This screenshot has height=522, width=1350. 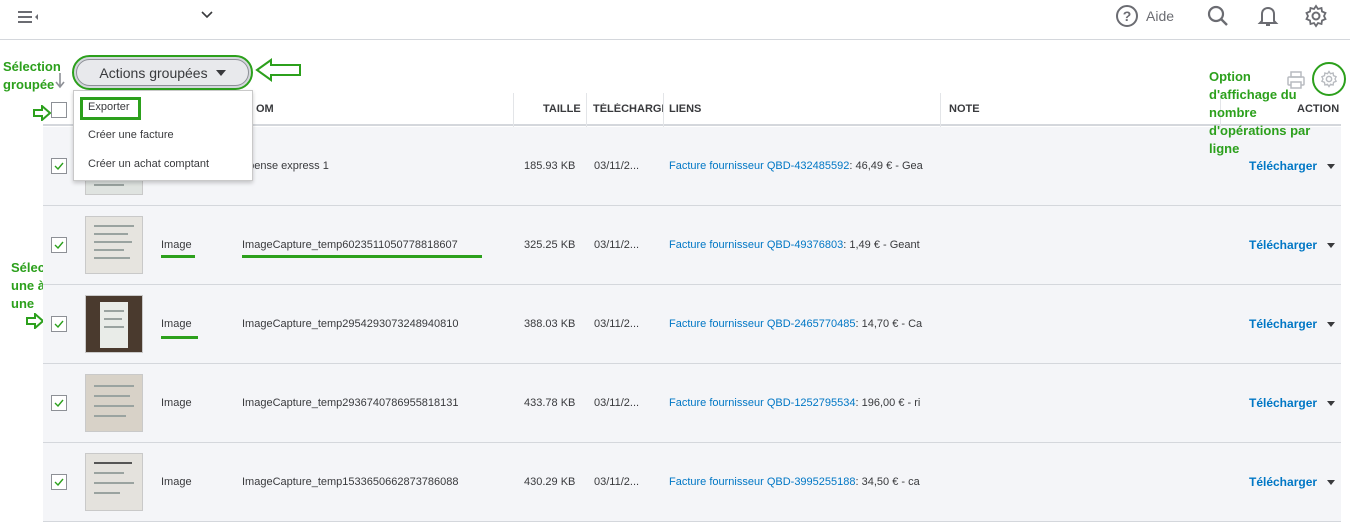 What do you see at coordinates (131, 135) in the screenshot?
I see `menu-item-create-invoice: Créer une facture` at bounding box center [131, 135].